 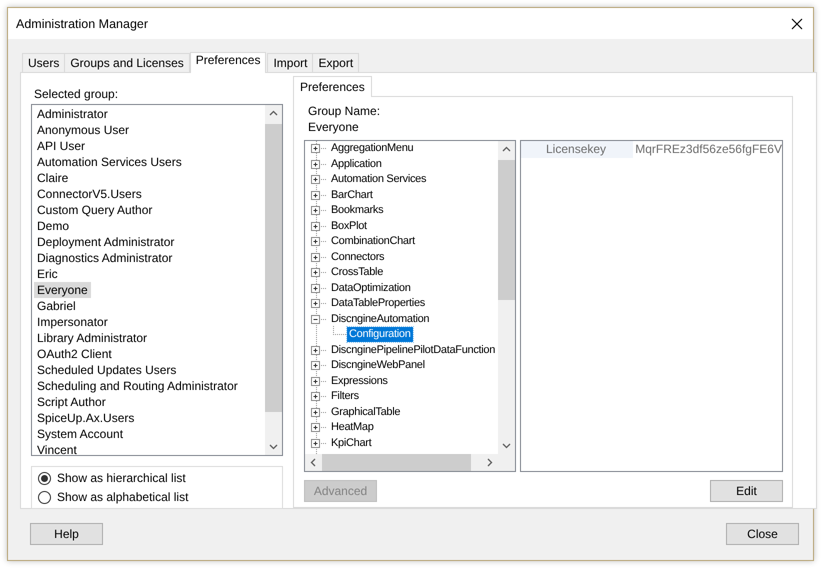 What do you see at coordinates (339, 331) in the screenshot?
I see `tree-connector-icon` at bounding box center [339, 331].